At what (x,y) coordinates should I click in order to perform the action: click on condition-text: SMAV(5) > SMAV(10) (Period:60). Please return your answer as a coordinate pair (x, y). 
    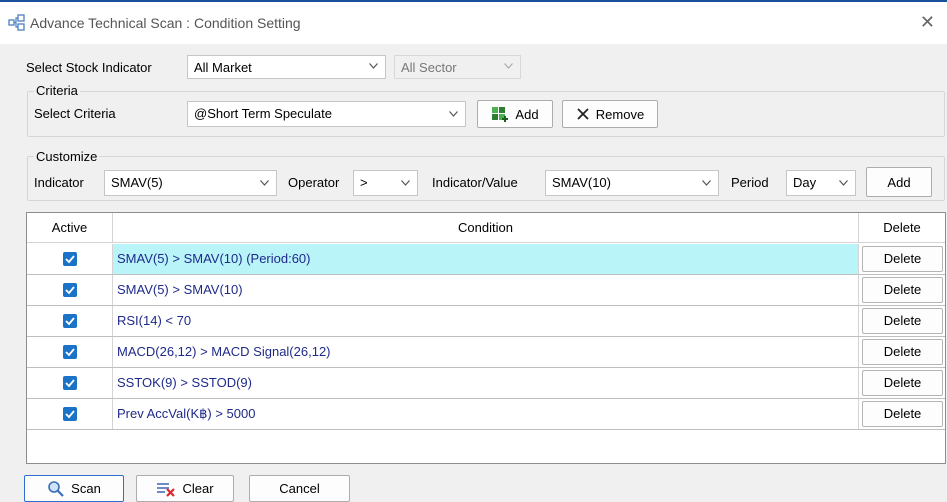
    Looking at the image, I should click on (486, 259).